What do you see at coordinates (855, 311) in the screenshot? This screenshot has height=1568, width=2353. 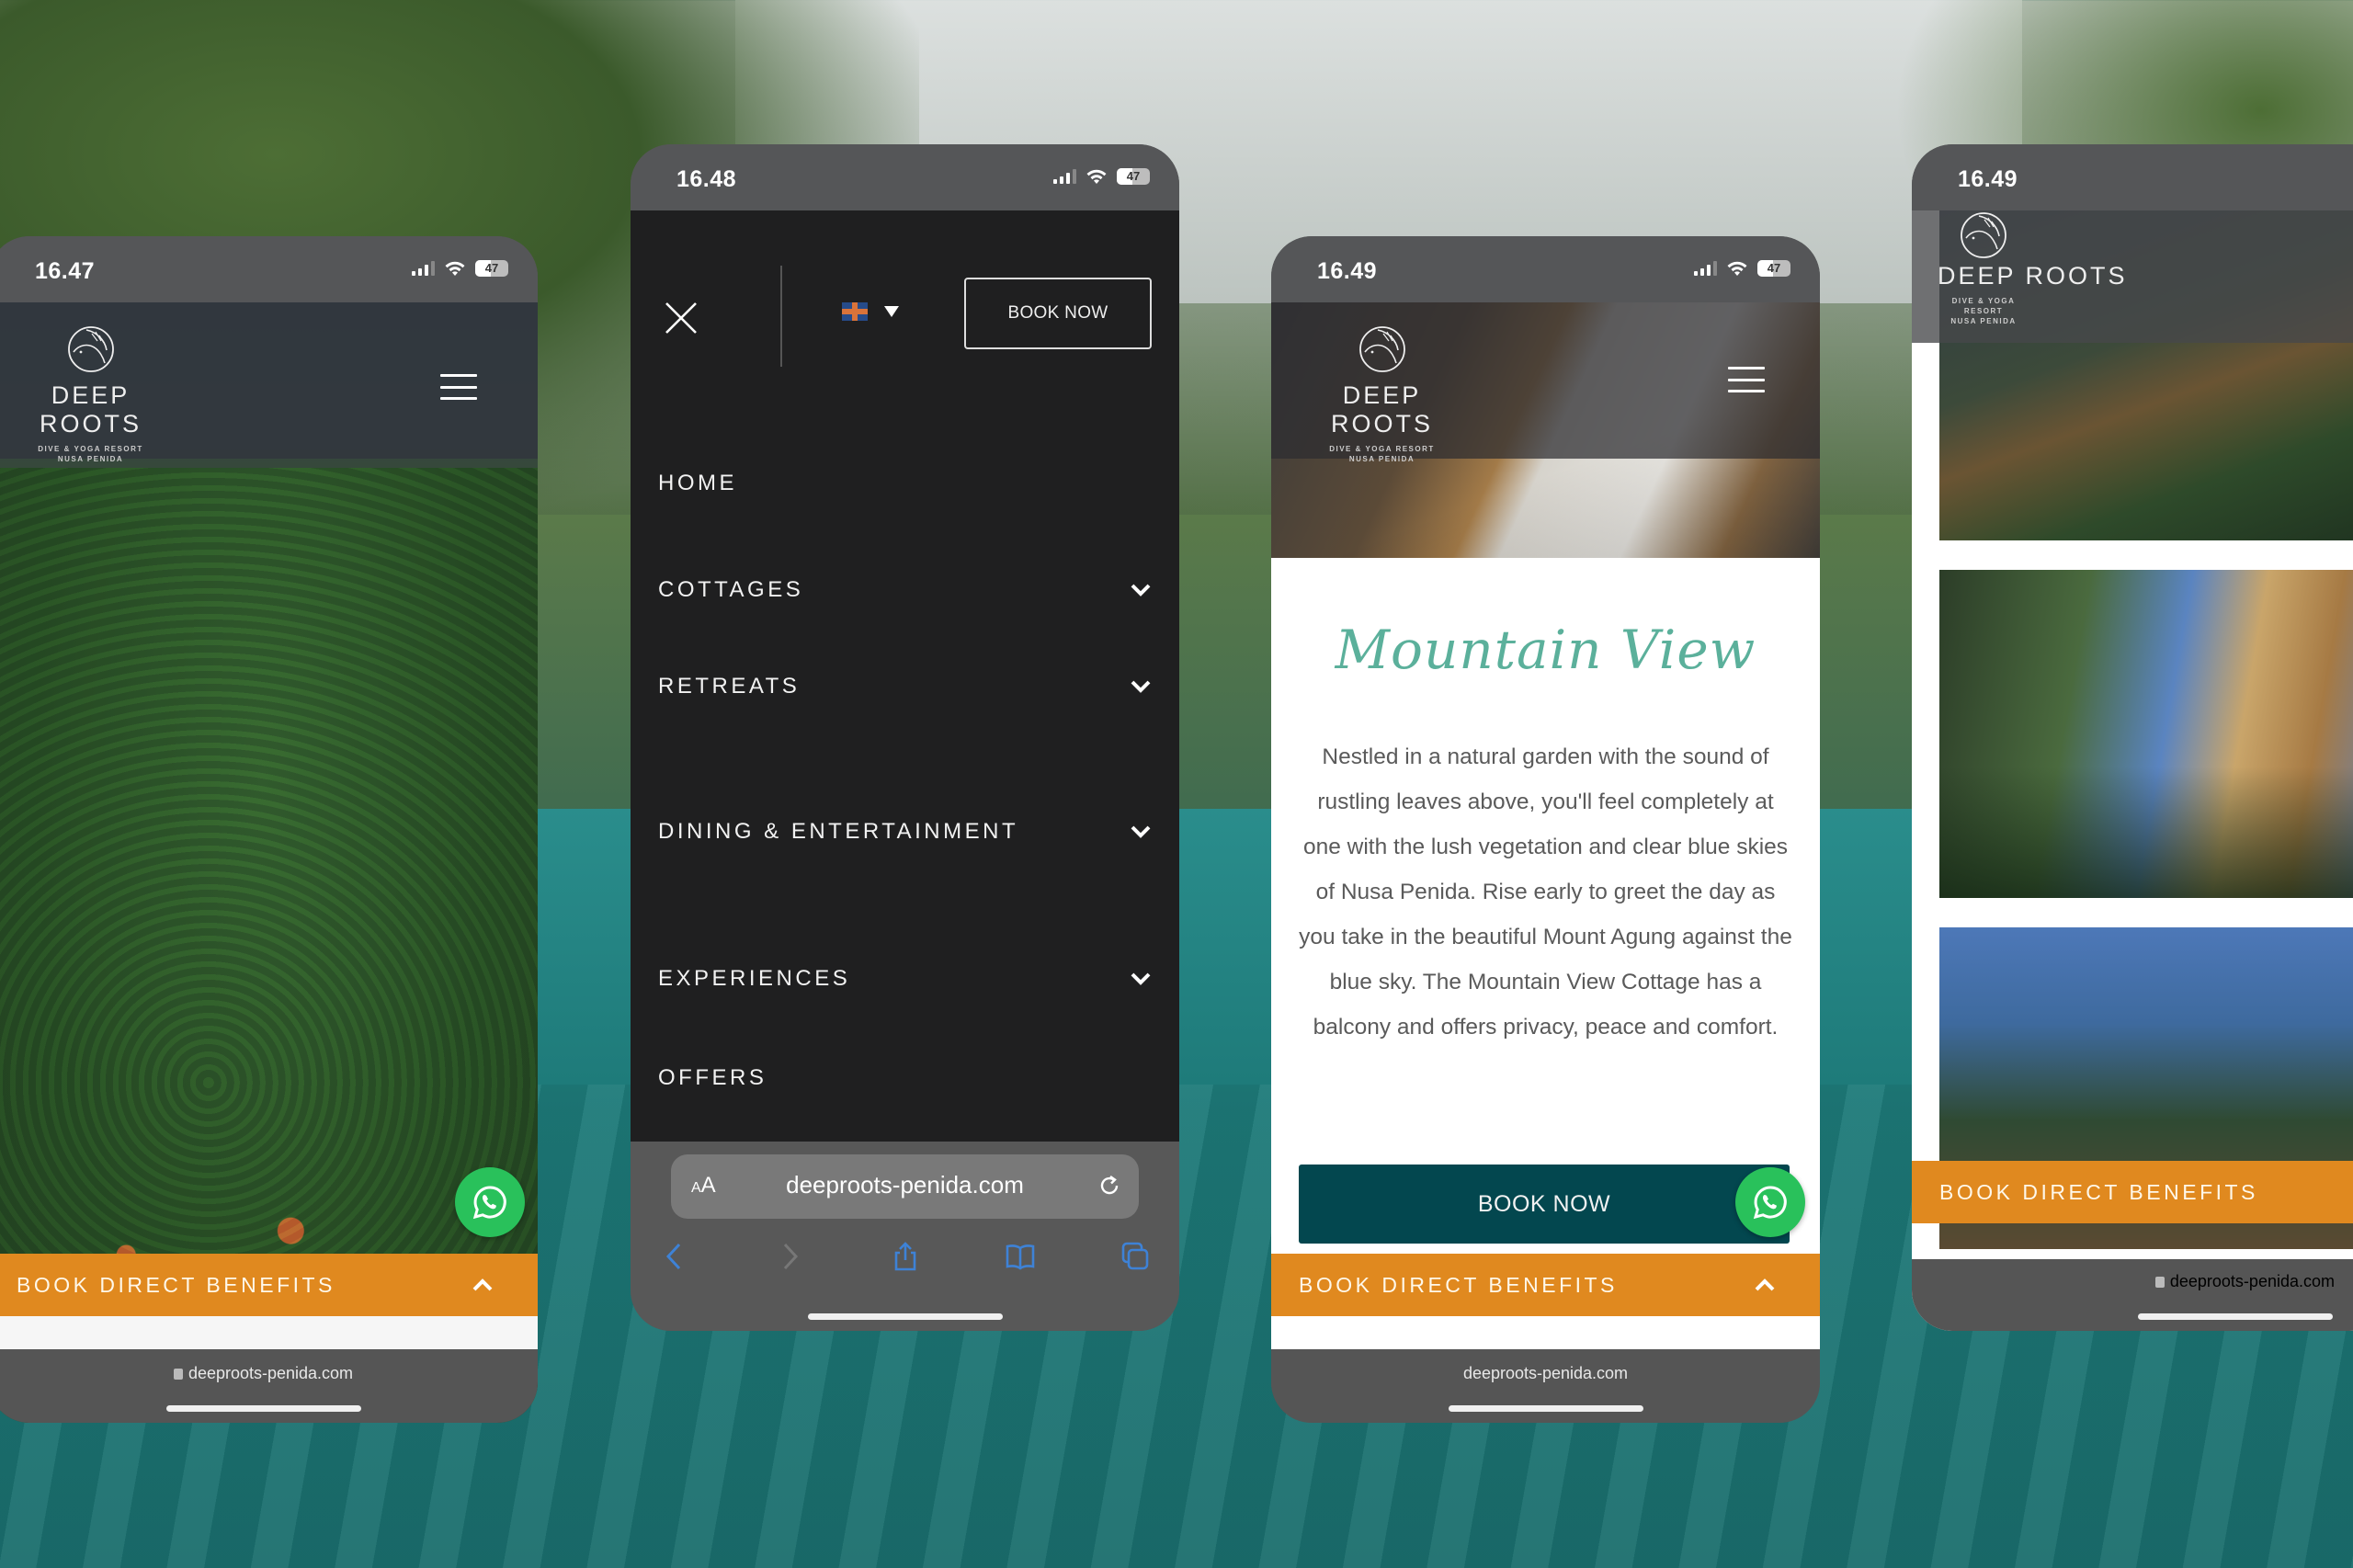 I see `uk-flag-icon` at bounding box center [855, 311].